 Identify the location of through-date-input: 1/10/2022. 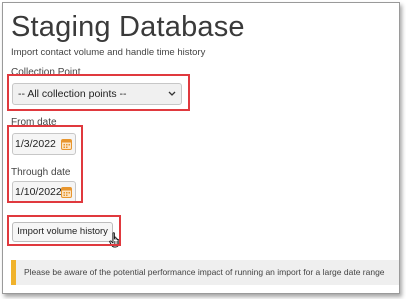
(44, 192).